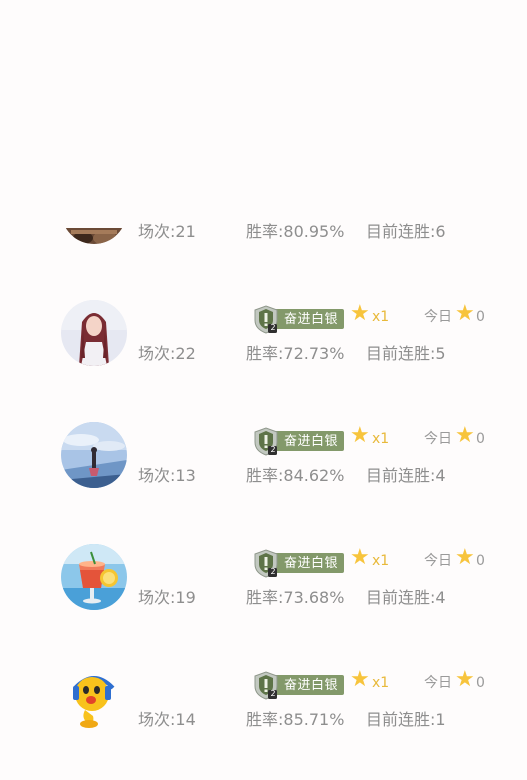  What do you see at coordinates (167, 475) in the screenshot?
I see `match-count: 场次:13` at bounding box center [167, 475].